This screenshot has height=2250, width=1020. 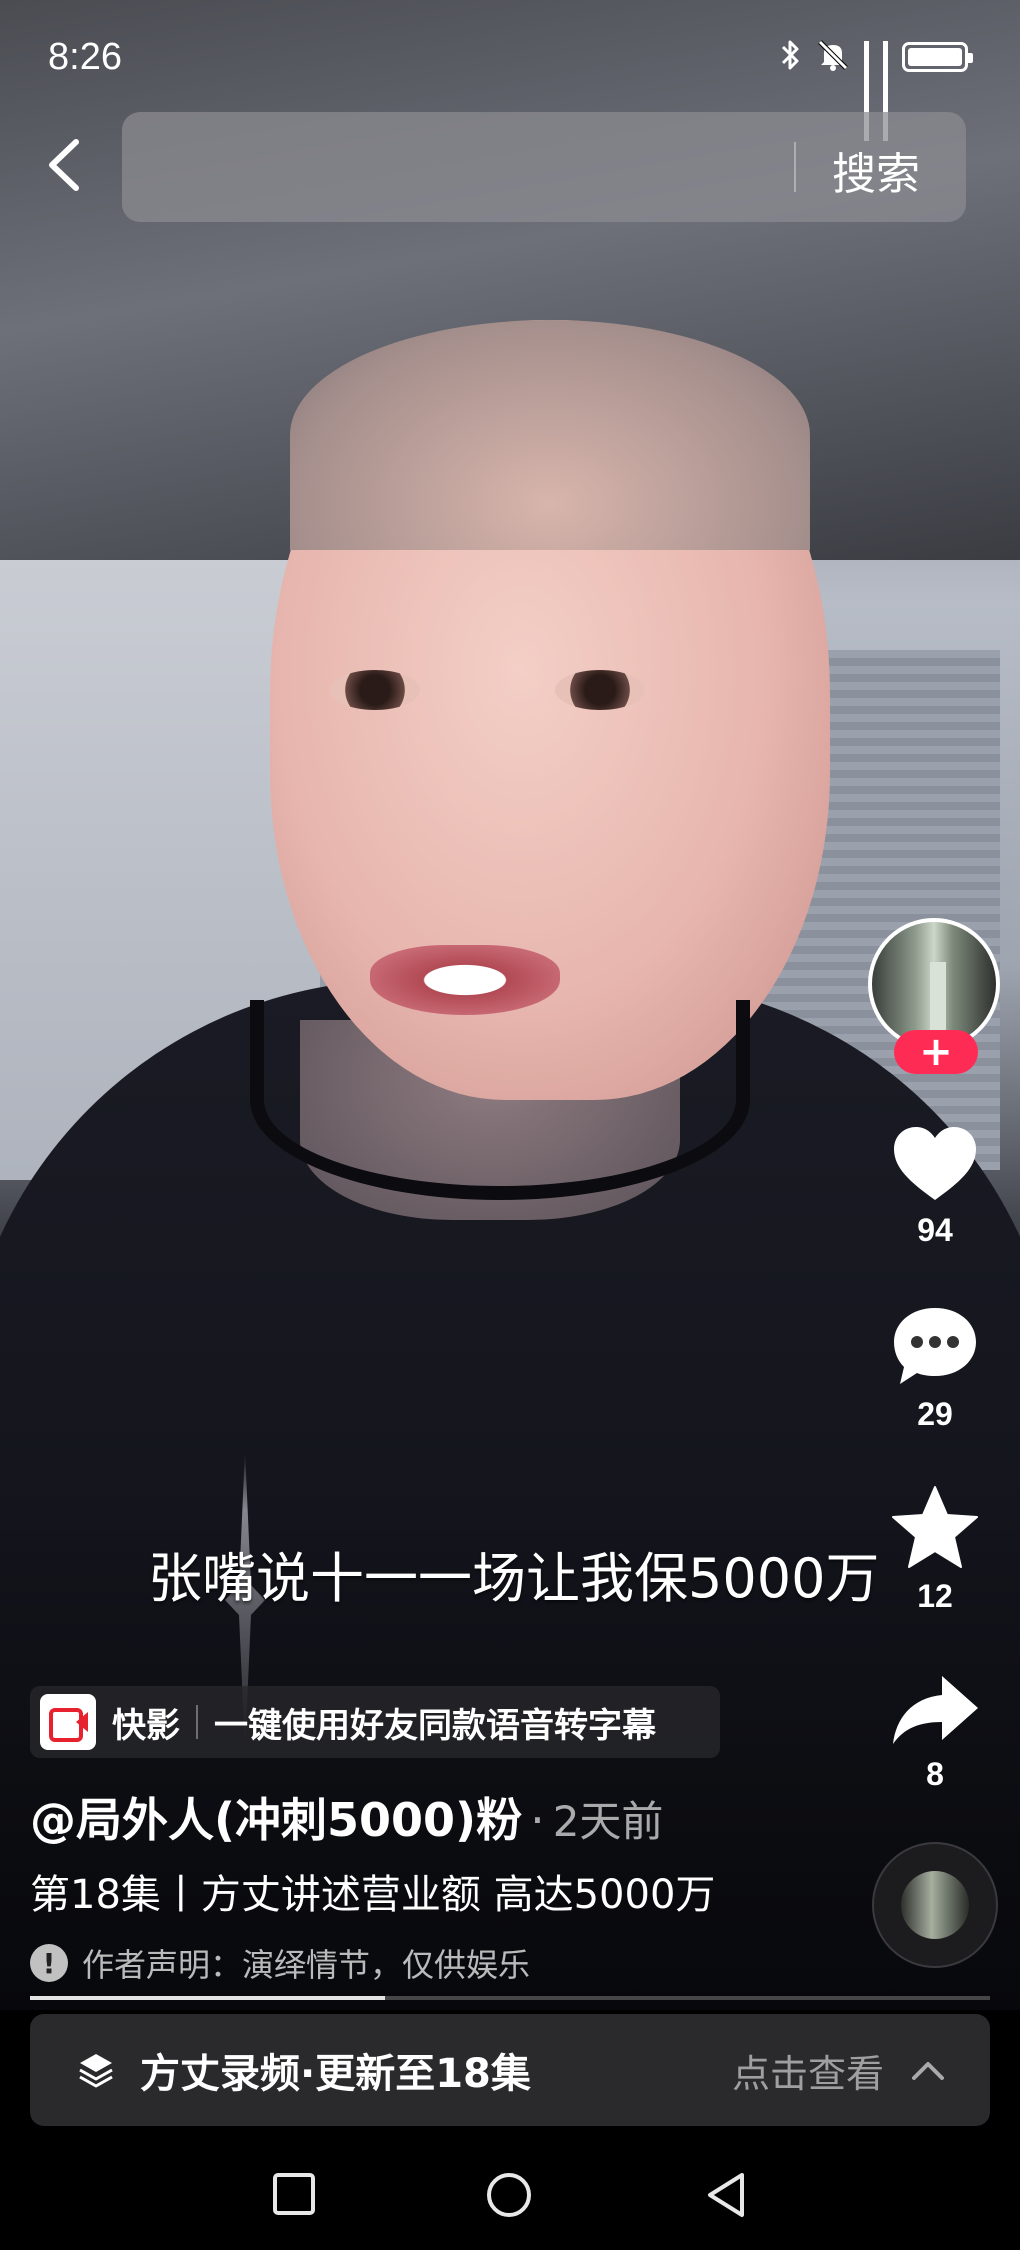 What do you see at coordinates (935, 1905) in the screenshot?
I see `music-disc` at bounding box center [935, 1905].